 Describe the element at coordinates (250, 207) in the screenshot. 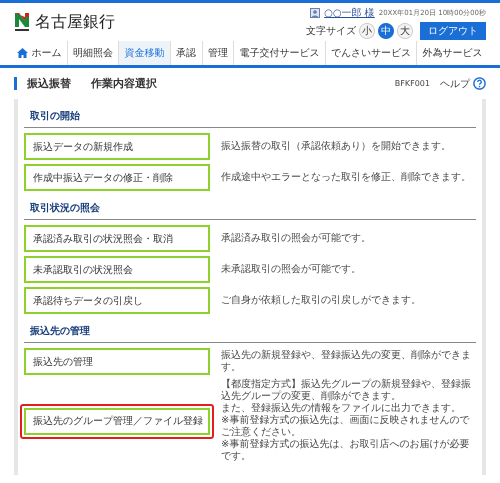

I see `section-heading: 取引状況の照会` at that location.